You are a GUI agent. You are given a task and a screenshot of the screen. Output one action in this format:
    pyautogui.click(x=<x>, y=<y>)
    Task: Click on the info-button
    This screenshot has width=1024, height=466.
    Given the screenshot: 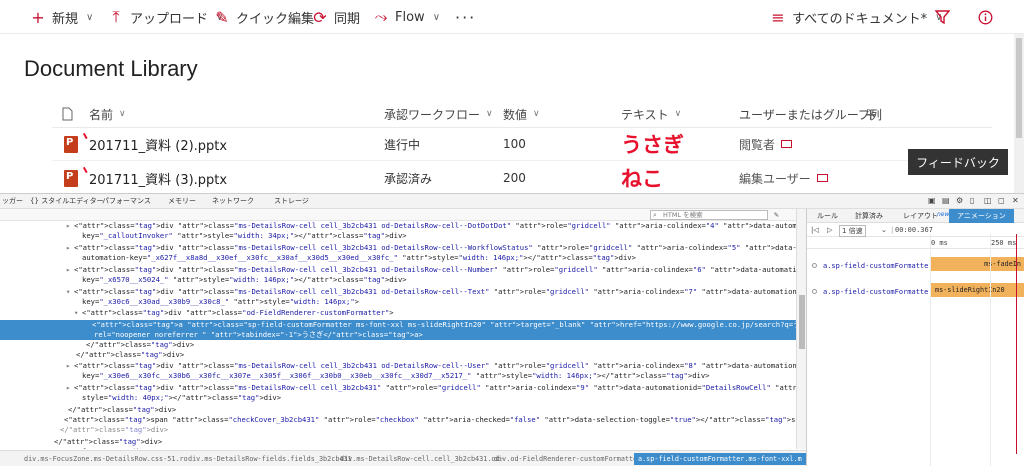 What is the action you would take?
    pyautogui.click(x=985, y=17)
    